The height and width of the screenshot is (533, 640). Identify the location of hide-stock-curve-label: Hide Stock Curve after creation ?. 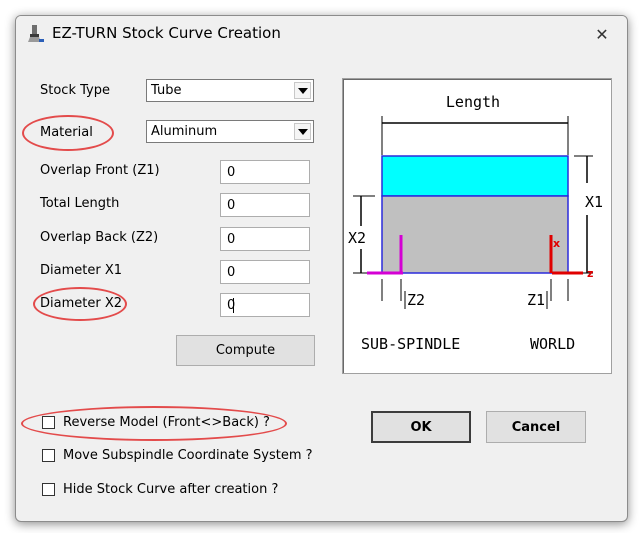
(171, 489).